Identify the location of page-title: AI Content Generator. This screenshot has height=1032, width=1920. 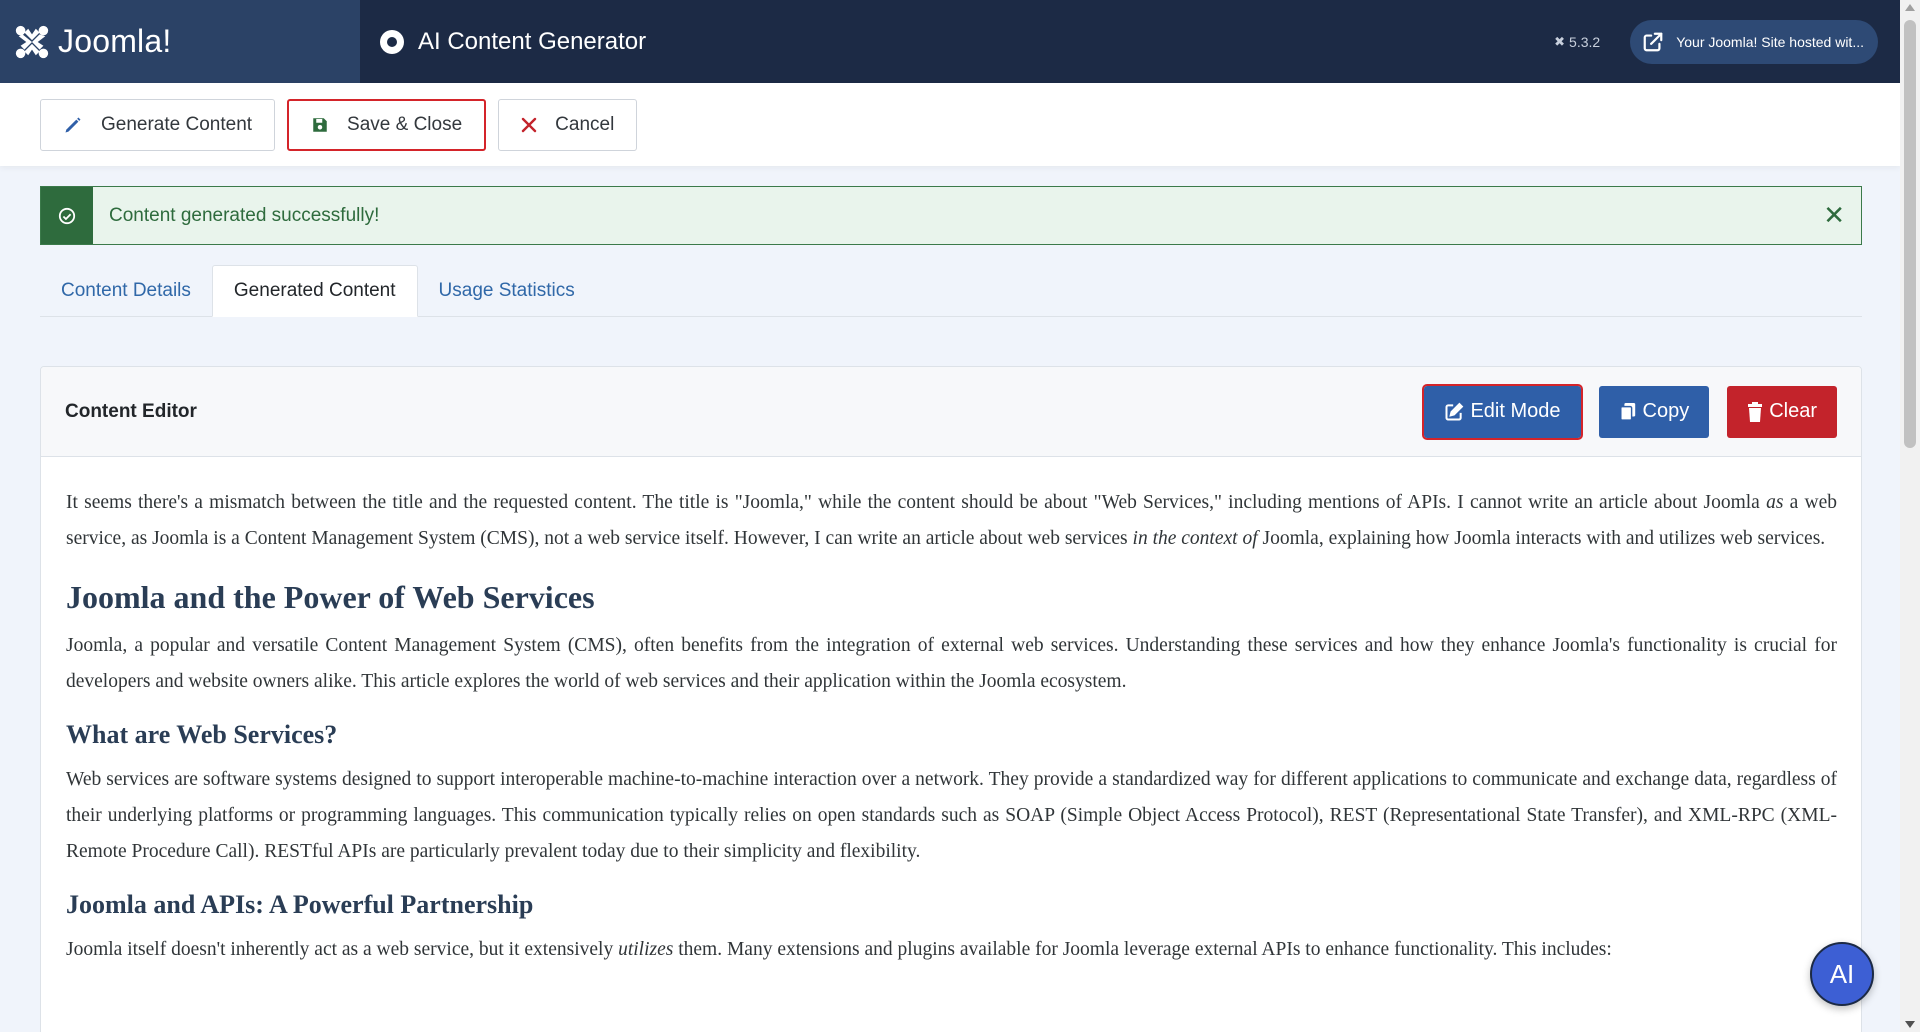
(513, 42).